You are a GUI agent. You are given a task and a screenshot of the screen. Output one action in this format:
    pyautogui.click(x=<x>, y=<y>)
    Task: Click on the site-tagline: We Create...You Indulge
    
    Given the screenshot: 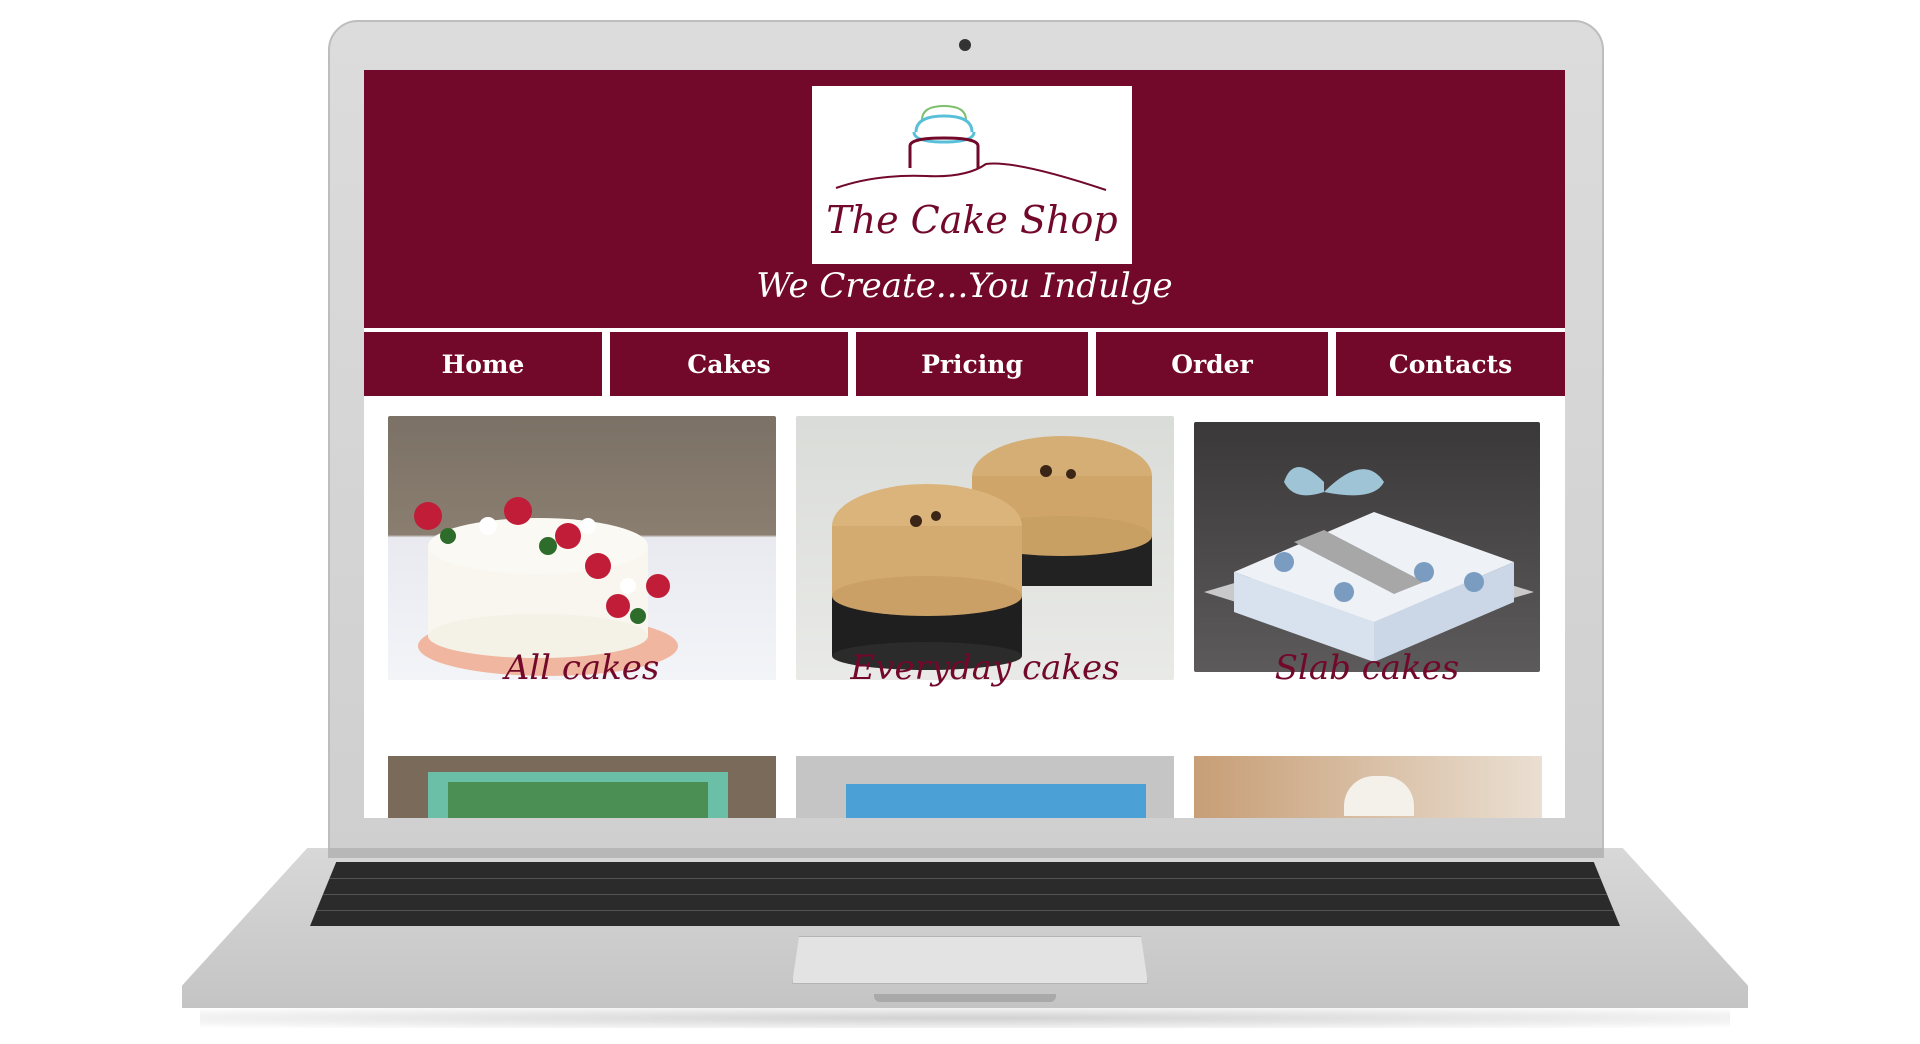 What is the action you would take?
    pyautogui.click(x=964, y=286)
    